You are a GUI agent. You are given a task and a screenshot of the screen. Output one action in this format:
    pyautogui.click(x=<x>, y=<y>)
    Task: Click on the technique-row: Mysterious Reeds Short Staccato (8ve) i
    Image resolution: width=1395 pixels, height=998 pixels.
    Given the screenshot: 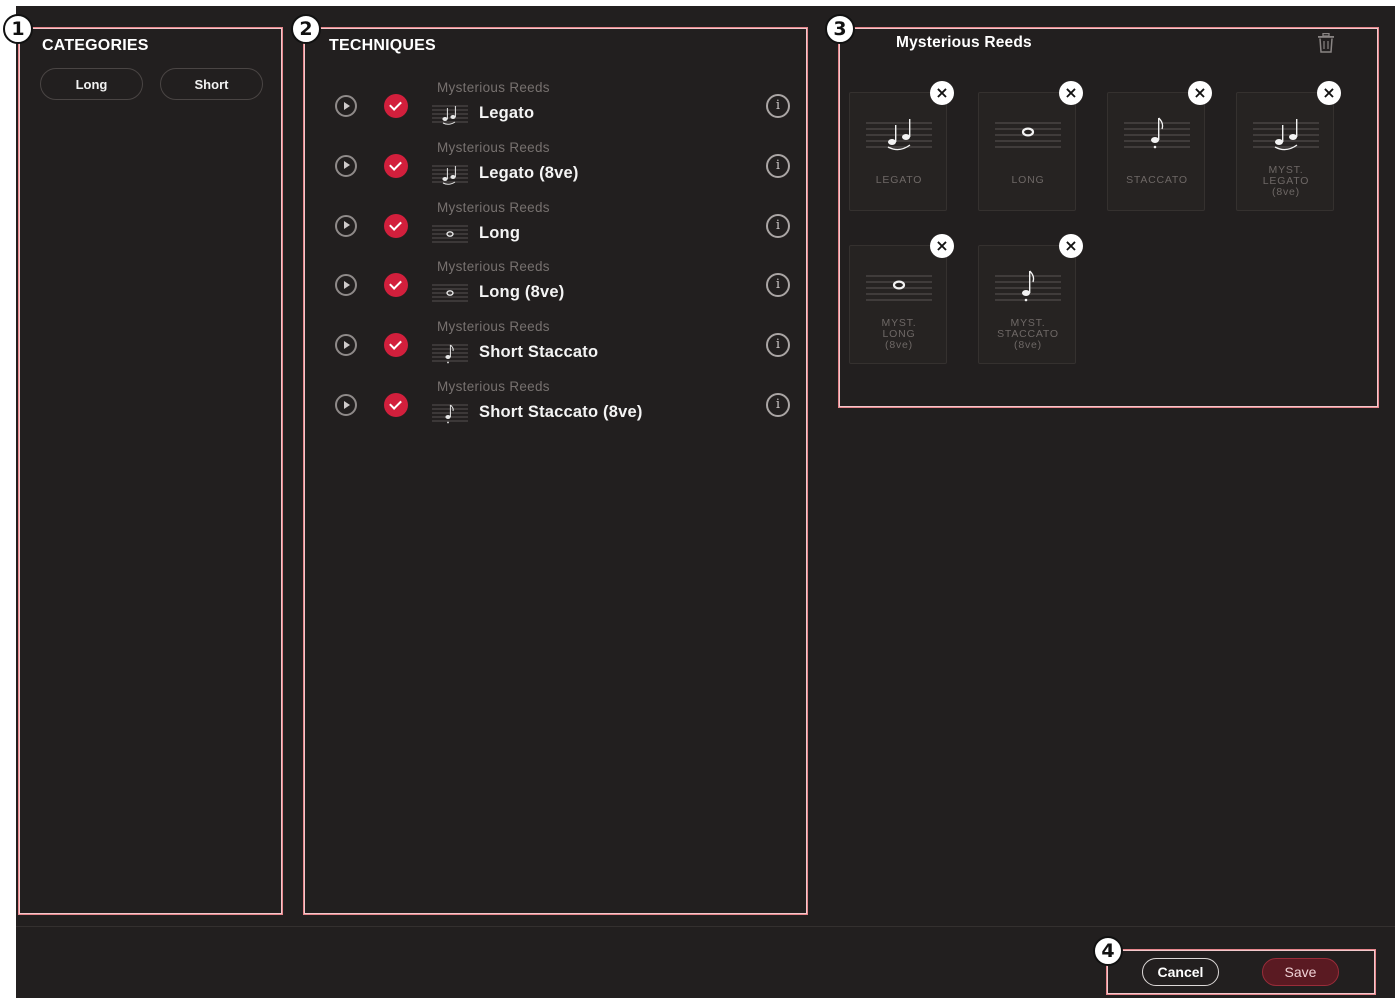 What is the action you would take?
    pyautogui.click(x=554, y=404)
    